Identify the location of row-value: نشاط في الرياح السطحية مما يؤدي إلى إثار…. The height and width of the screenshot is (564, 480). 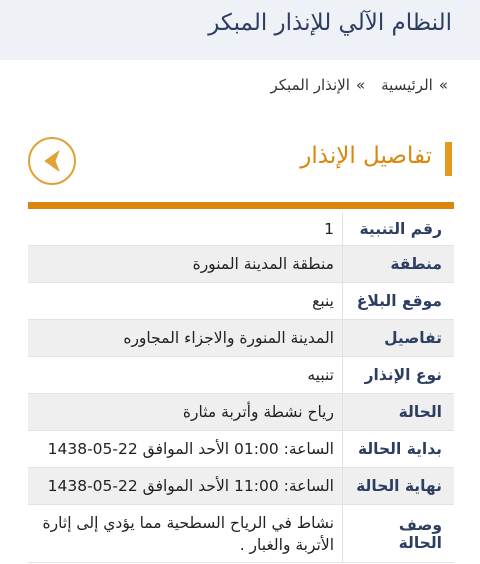
(188, 533).